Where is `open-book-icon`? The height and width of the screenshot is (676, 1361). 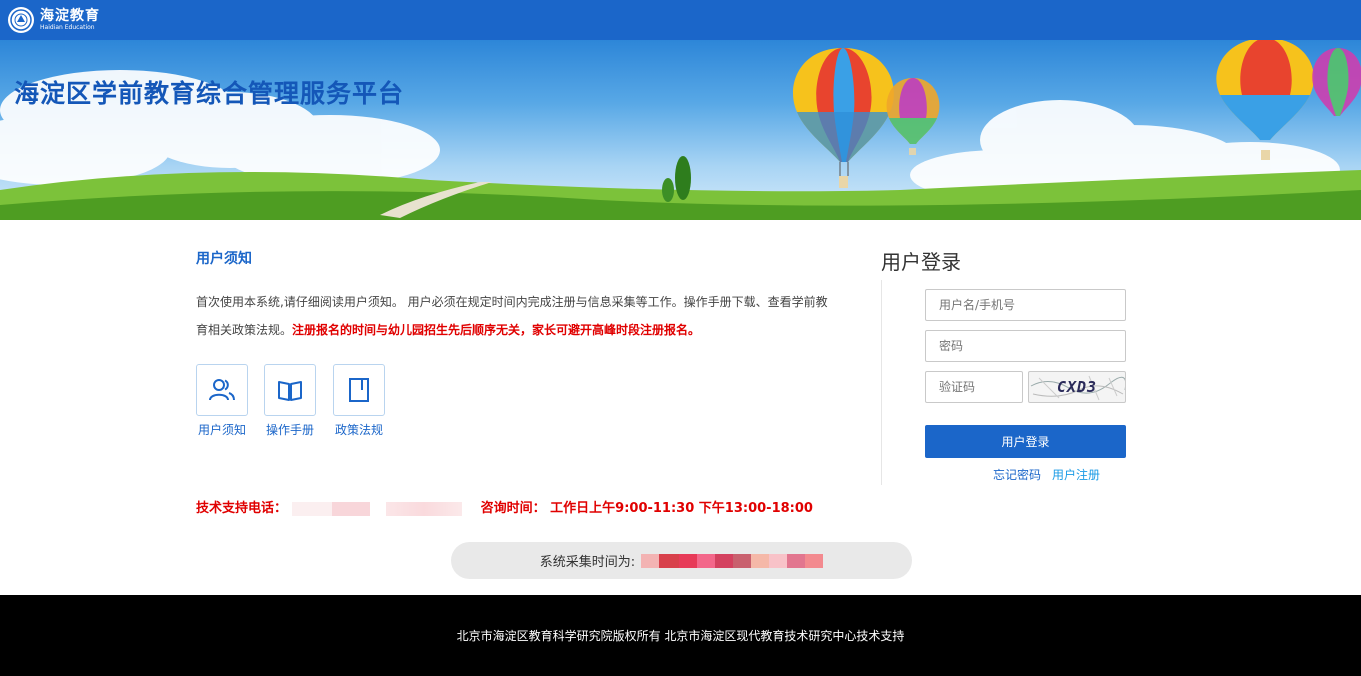 open-book-icon is located at coordinates (290, 391).